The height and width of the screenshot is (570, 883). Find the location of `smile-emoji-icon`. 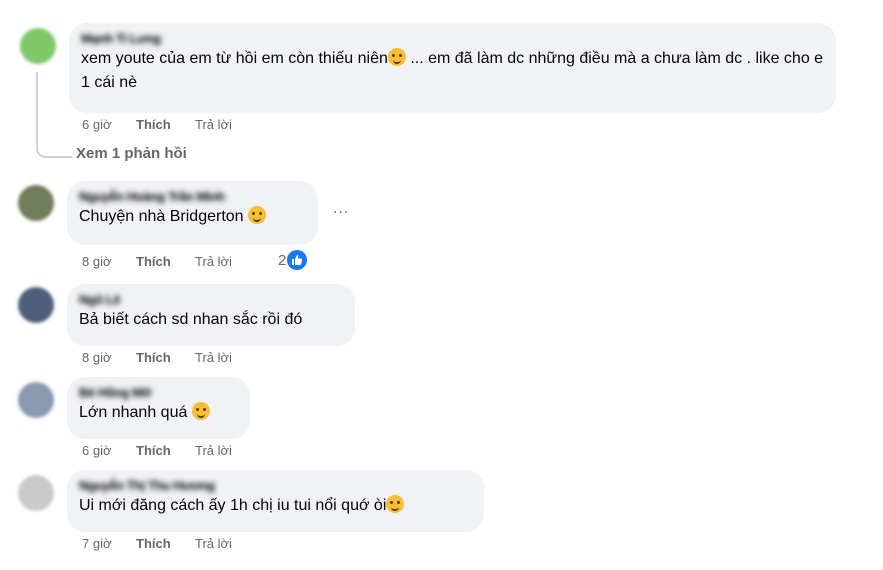

smile-emoji-icon is located at coordinates (200, 411).